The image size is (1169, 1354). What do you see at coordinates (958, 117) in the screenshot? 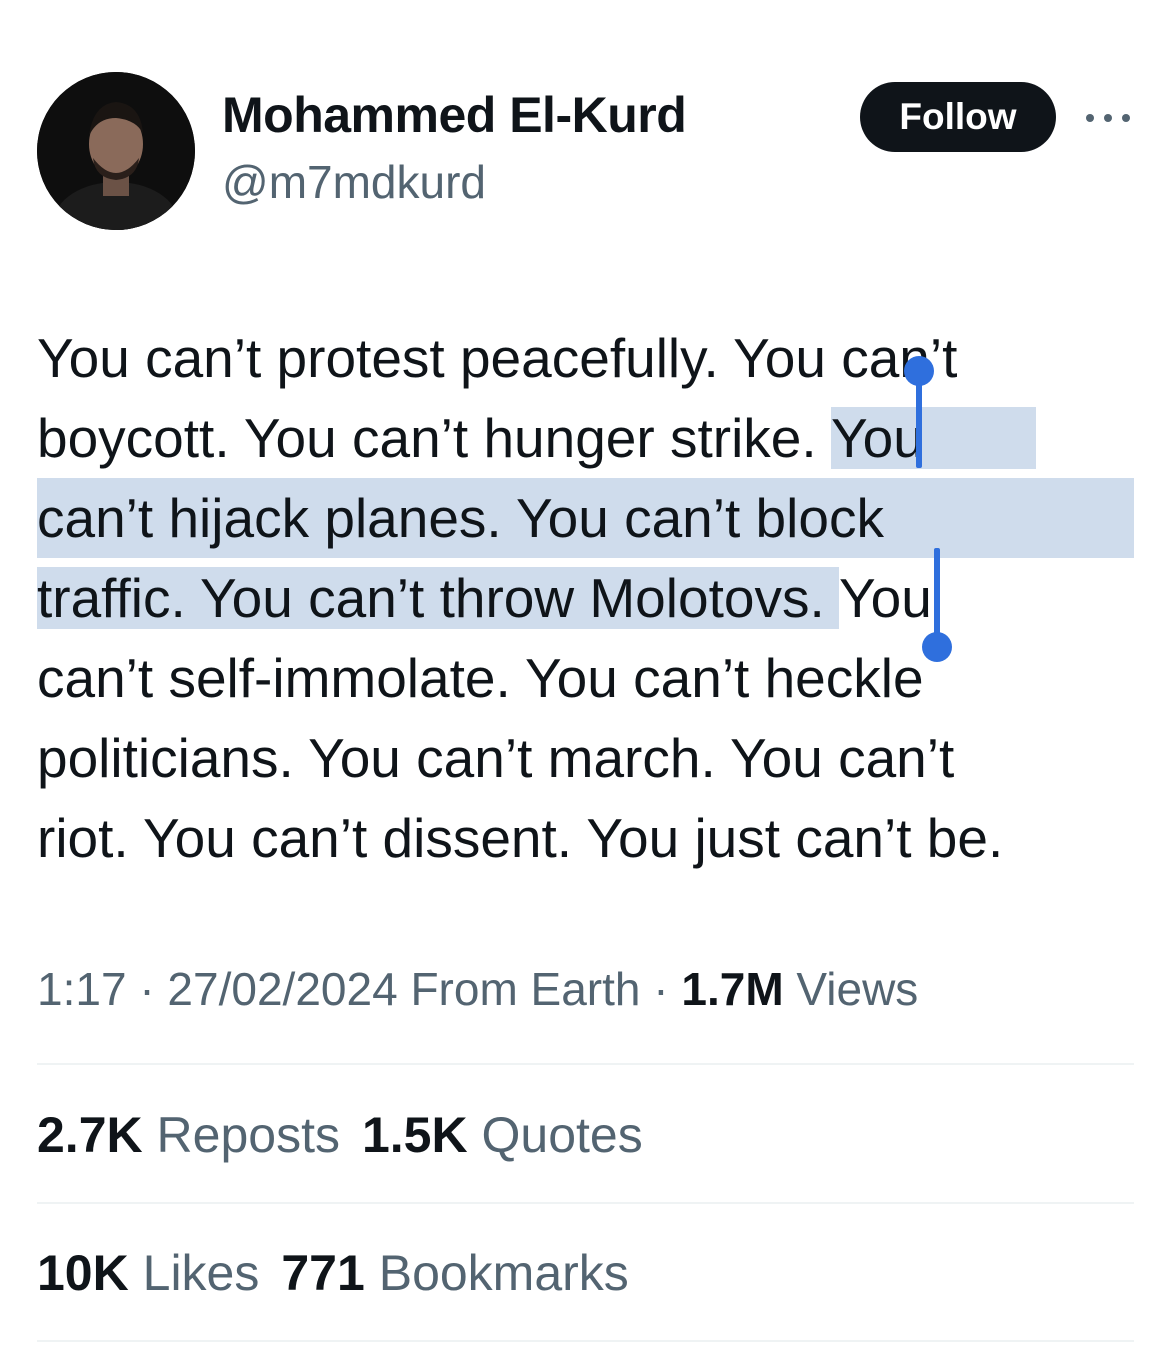
I see `follow-button: Follow` at bounding box center [958, 117].